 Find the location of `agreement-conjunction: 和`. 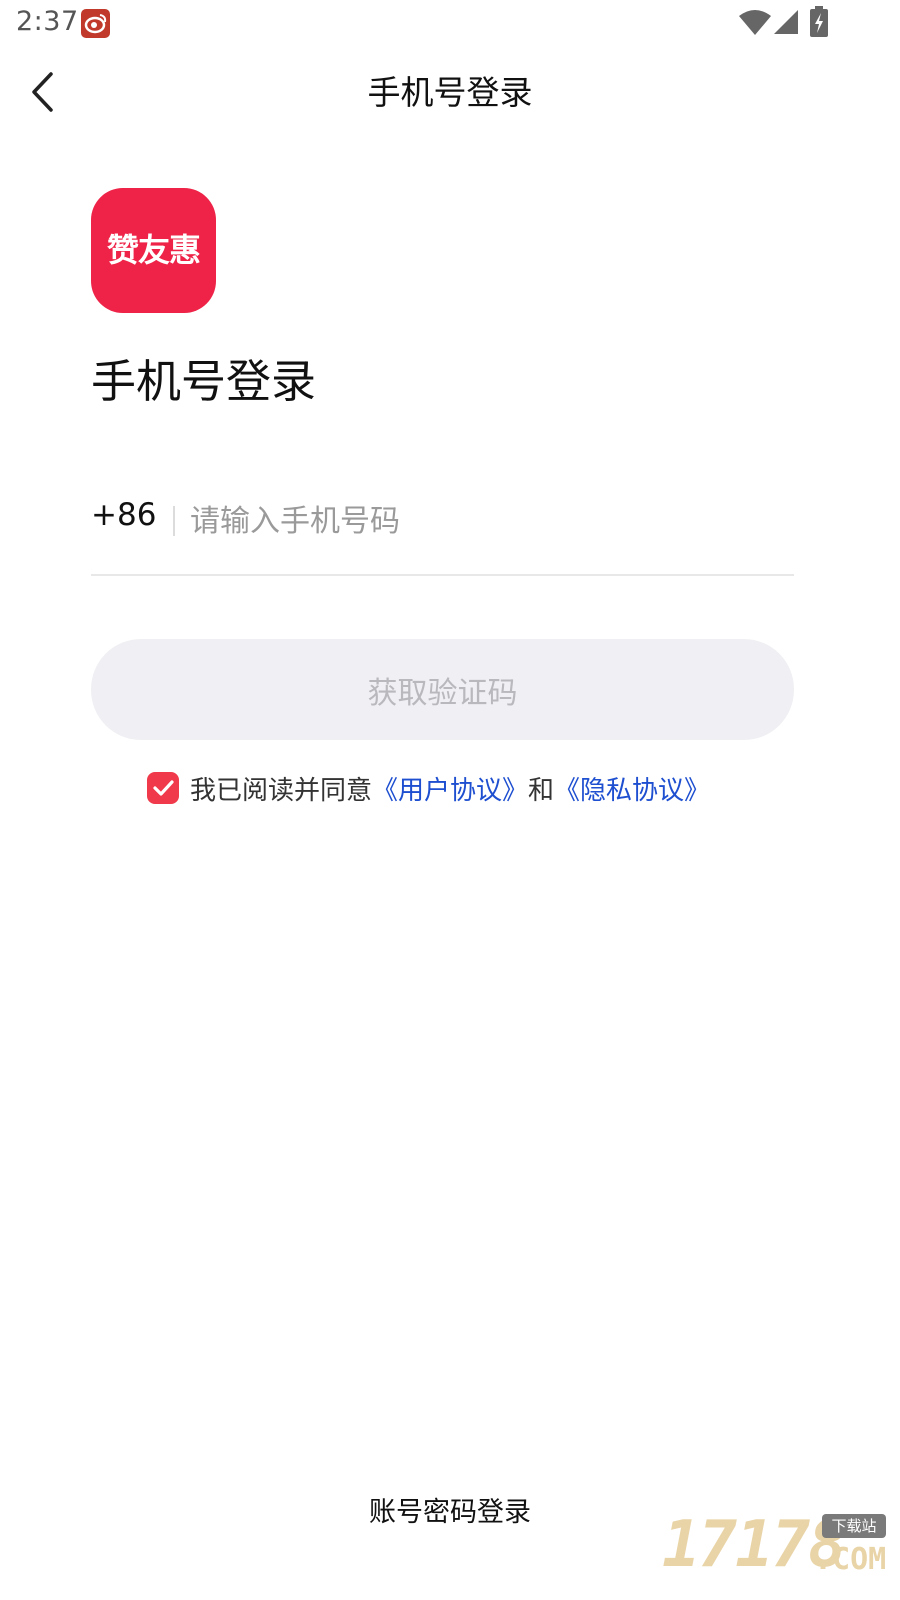

agreement-conjunction: 和 is located at coordinates (541, 791).